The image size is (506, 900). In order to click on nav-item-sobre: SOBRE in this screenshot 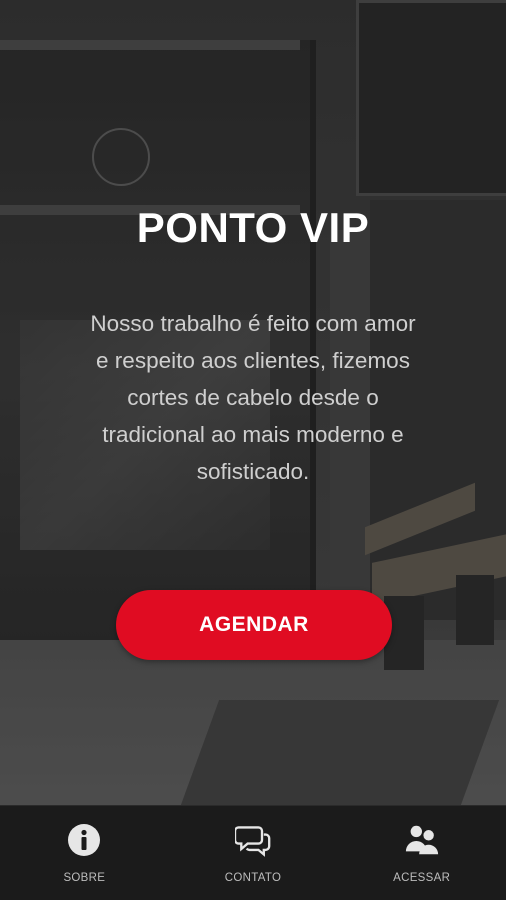, I will do `click(84, 853)`.